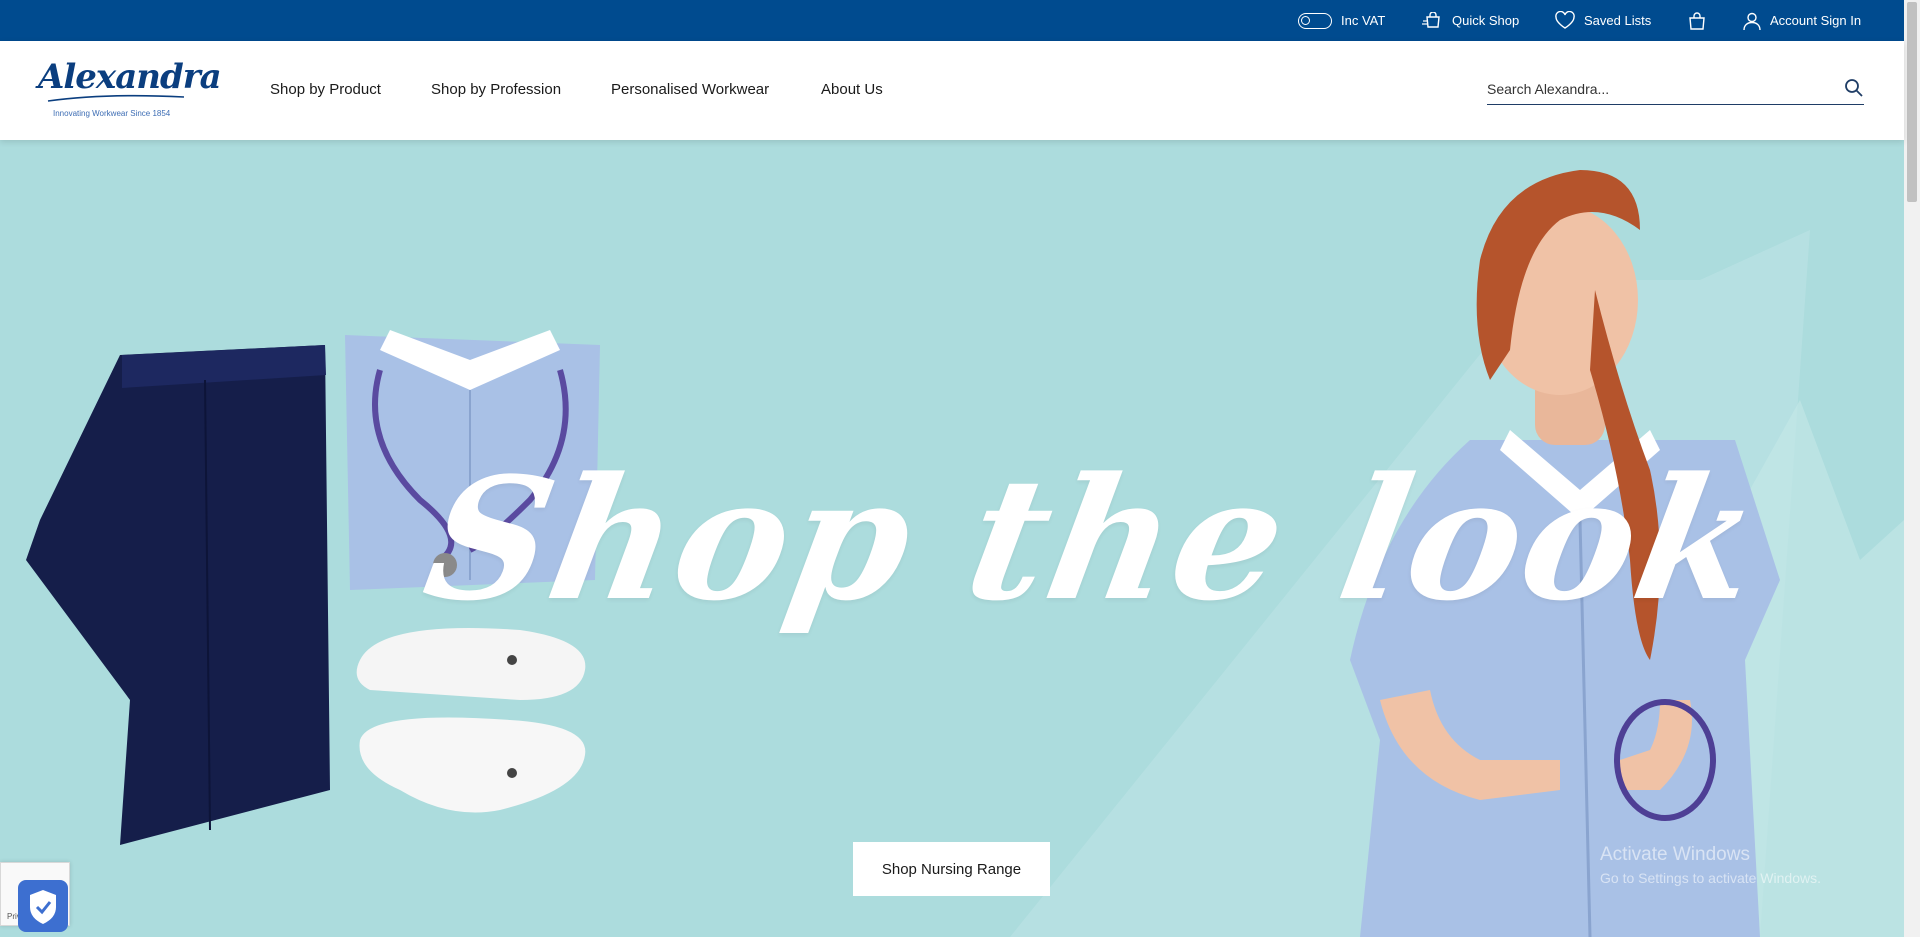 The height and width of the screenshot is (937, 1920). What do you see at coordinates (1618, 20) in the screenshot?
I see `saved-lists-label: Saved Lists` at bounding box center [1618, 20].